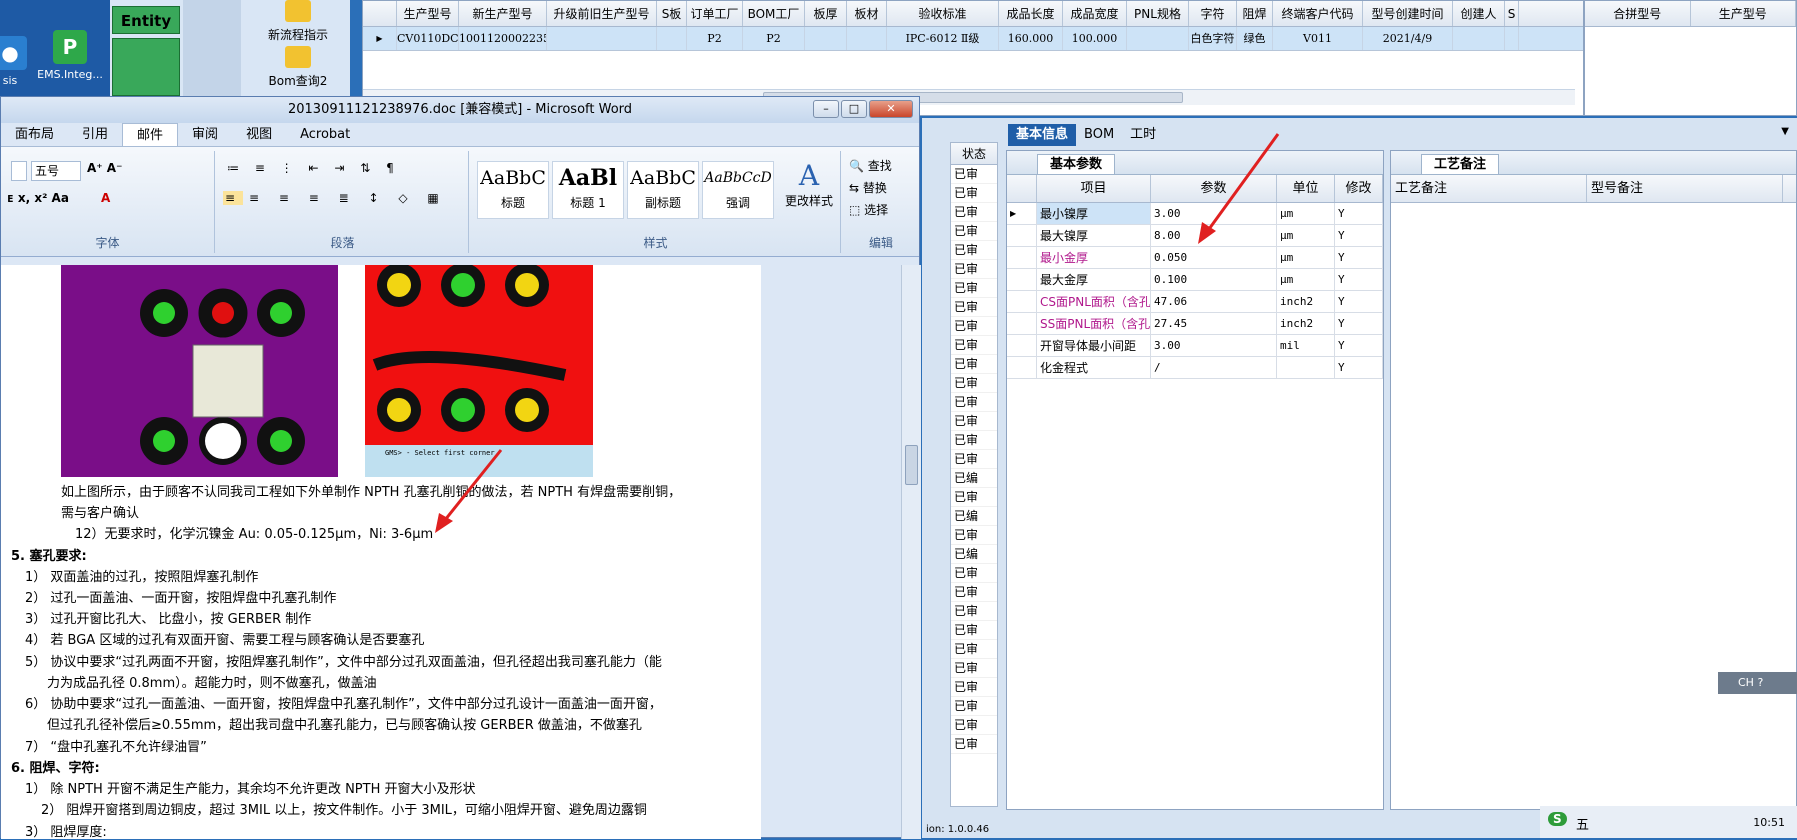 The image size is (1797, 840). Describe the element at coordinates (715, 13) in the screenshot. I see `grid-col-header: 订单工厂` at that location.